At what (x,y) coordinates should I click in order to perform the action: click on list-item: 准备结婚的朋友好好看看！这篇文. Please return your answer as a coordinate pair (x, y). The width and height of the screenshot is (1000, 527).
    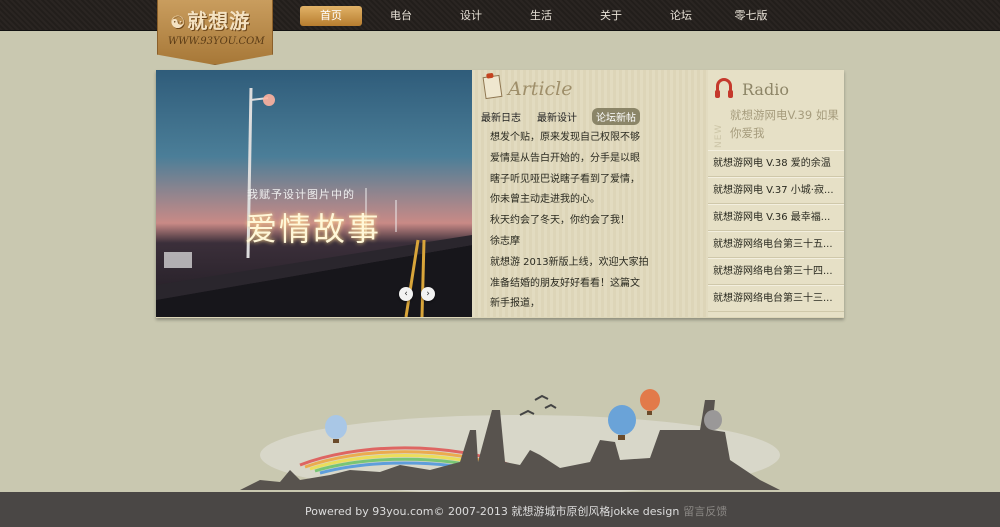
    Looking at the image, I should click on (595, 284).